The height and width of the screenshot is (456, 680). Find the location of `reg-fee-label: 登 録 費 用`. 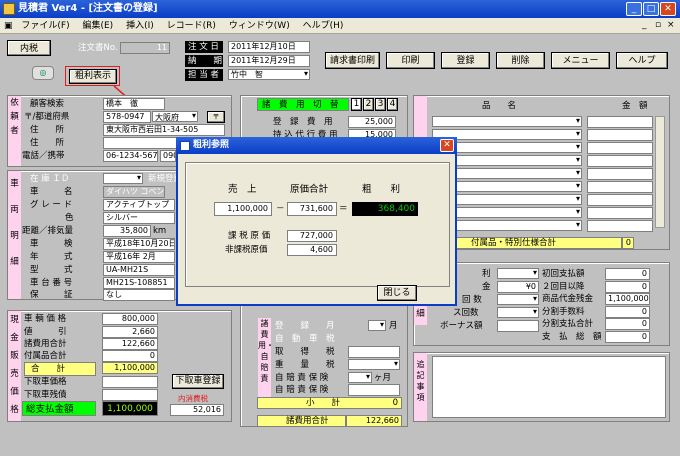

reg-fee-label: 登 録 費 用 is located at coordinates (303, 122).